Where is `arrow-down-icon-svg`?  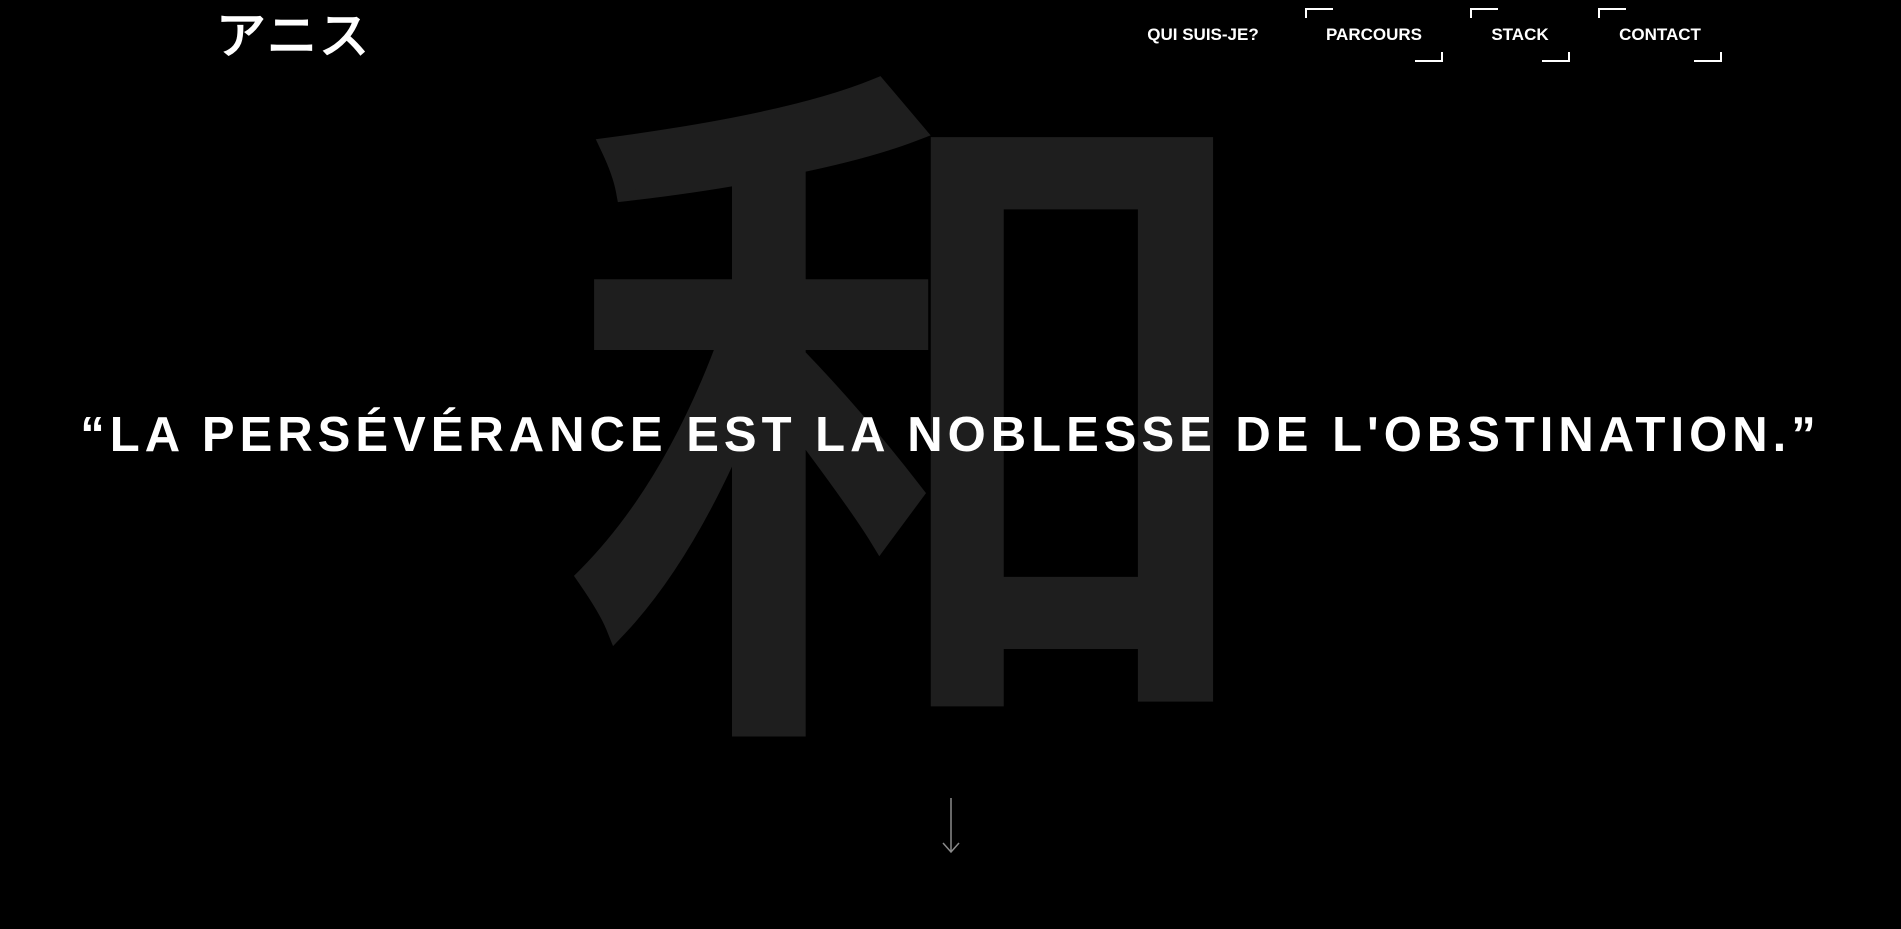
arrow-down-icon-svg is located at coordinates (951, 826).